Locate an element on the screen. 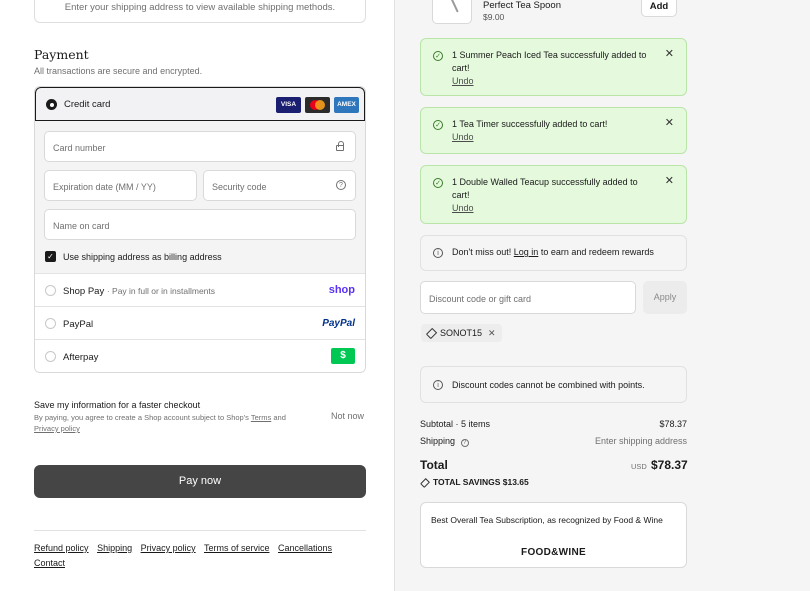 This screenshot has height=591, width=810. total-currency: USD is located at coordinates (639, 466).